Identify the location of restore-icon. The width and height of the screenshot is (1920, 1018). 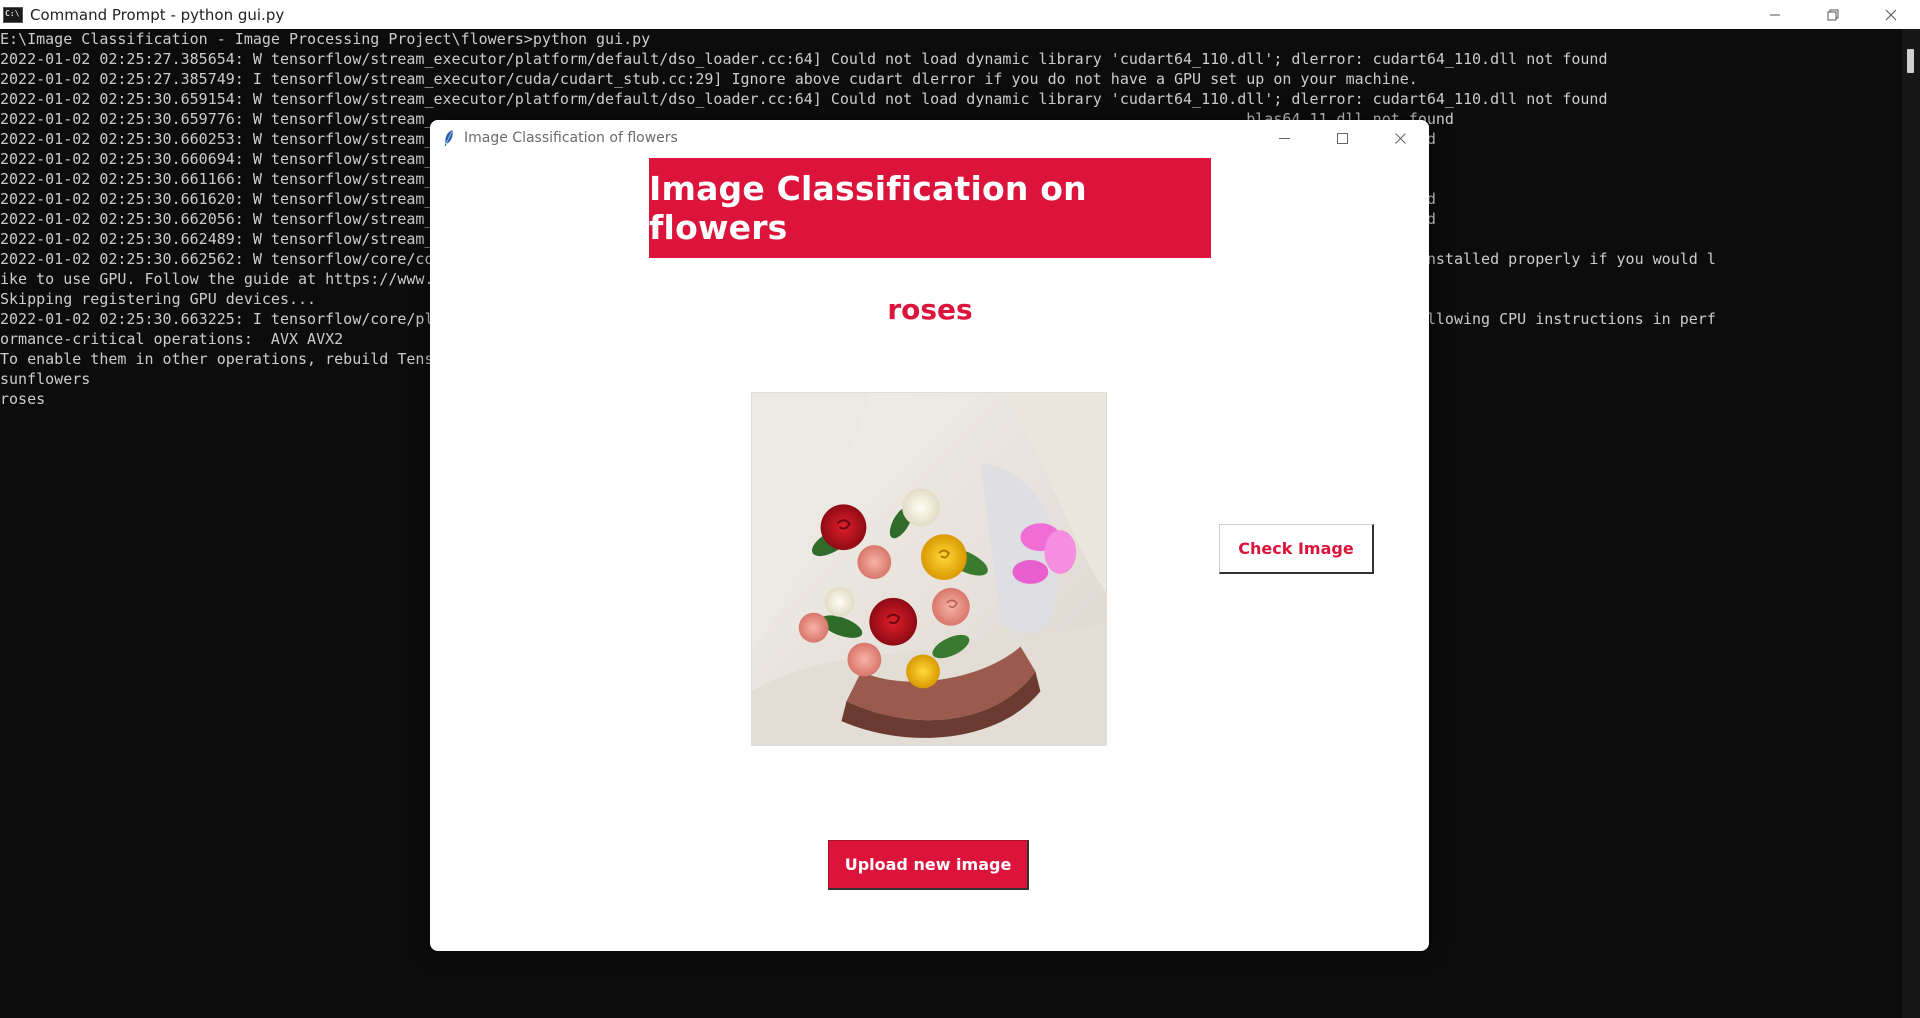
(1833, 14).